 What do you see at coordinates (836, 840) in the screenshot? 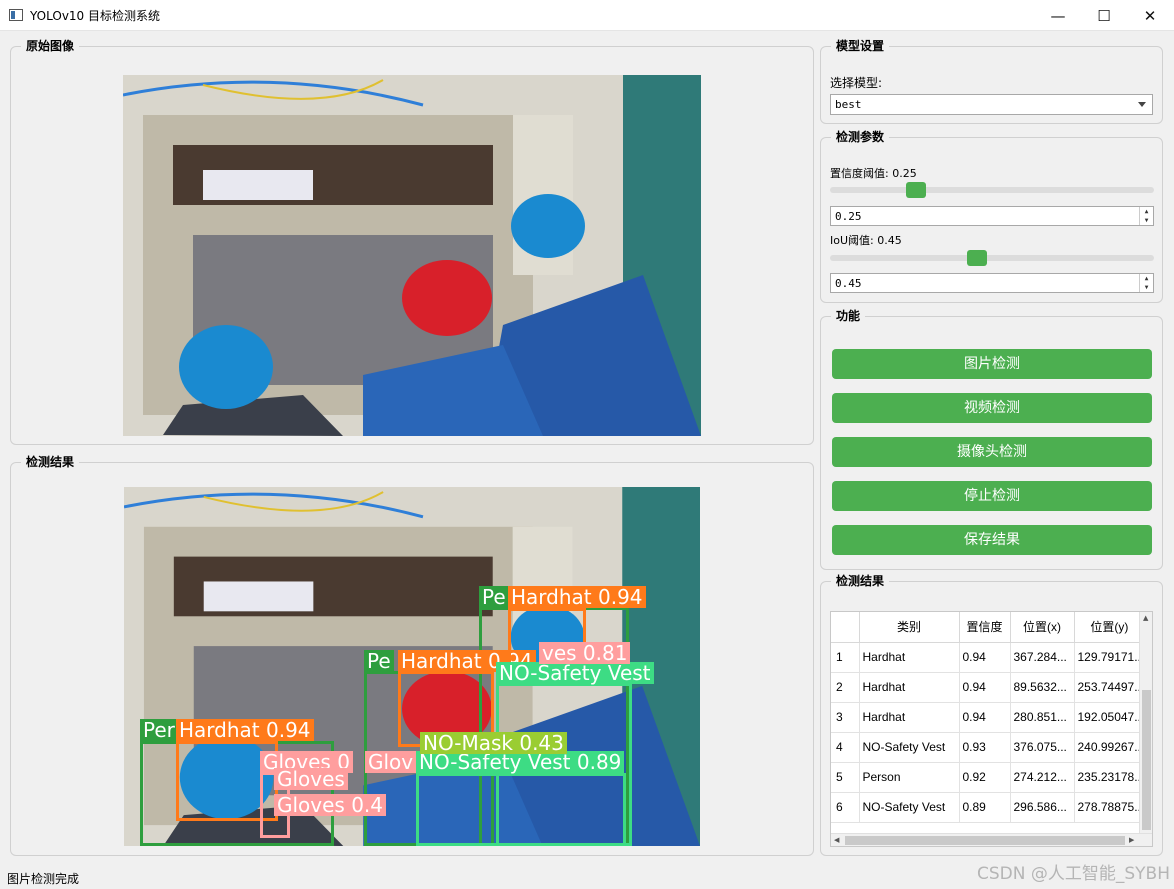
I see `scroll-left-icon: ◀` at bounding box center [836, 840].